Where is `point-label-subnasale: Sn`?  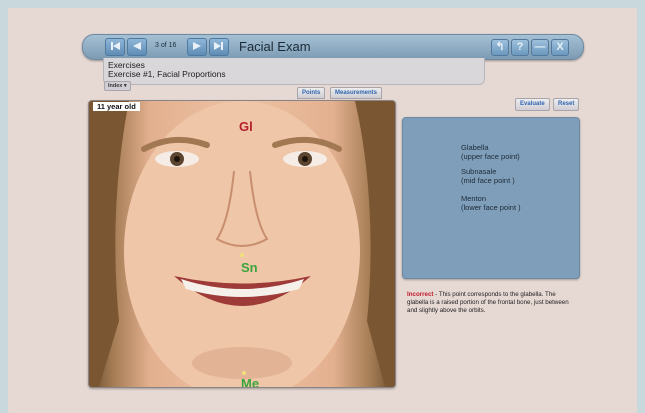
point-label-subnasale: Sn is located at coordinates (249, 267).